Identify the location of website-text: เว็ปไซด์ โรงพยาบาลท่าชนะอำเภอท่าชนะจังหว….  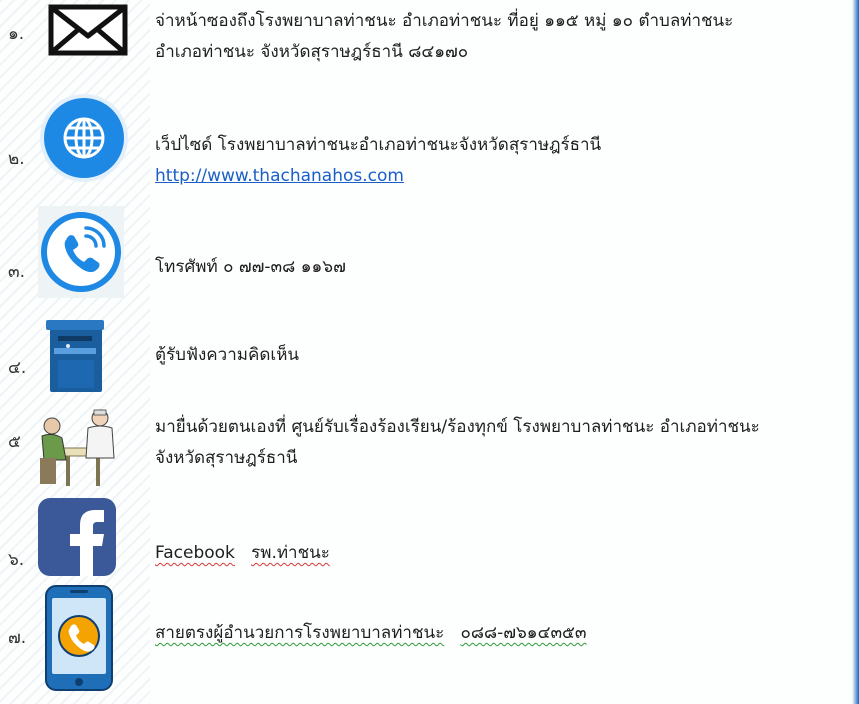
(505, 161).